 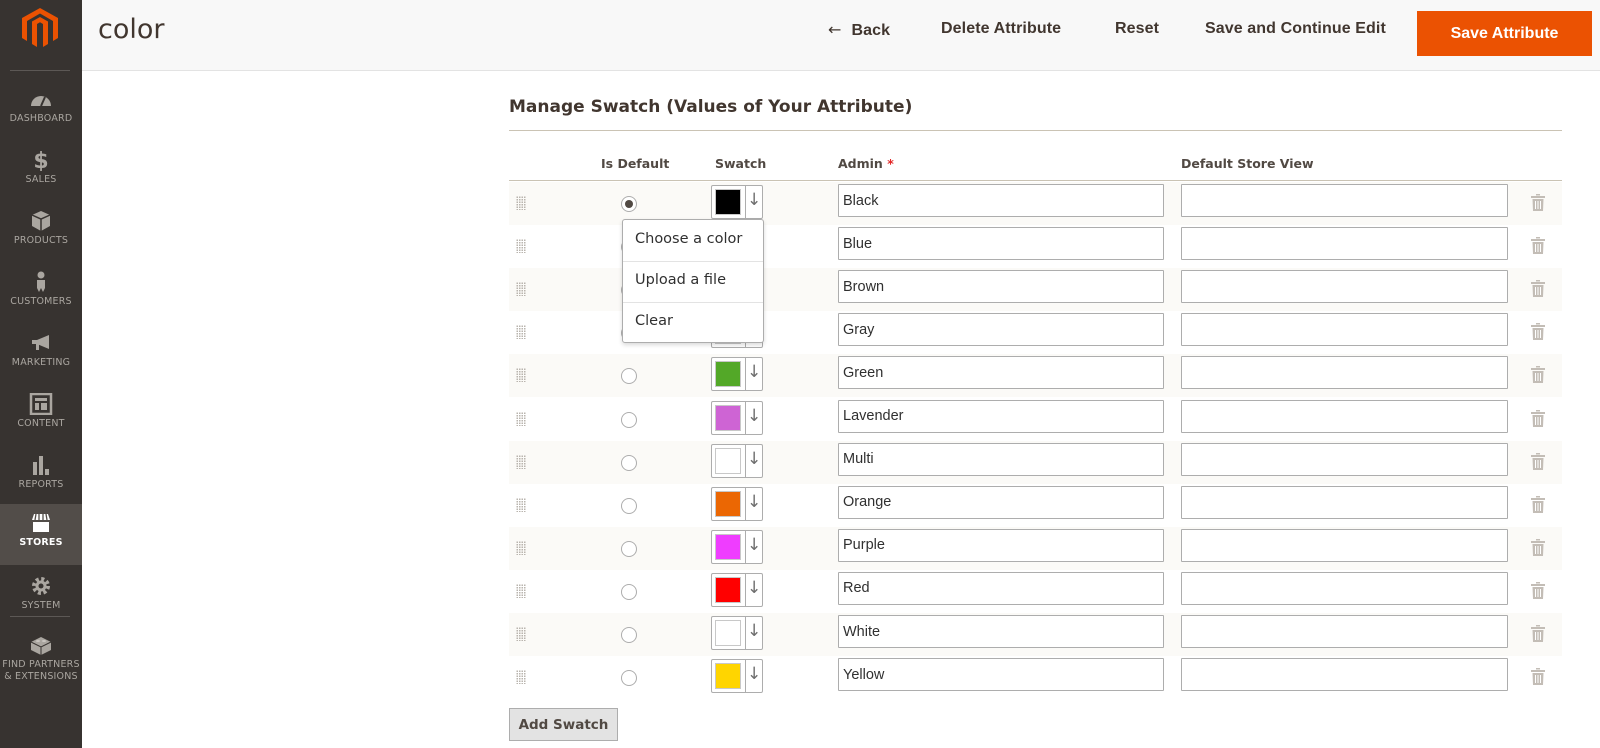 What do you see at coordinates (1137, 29) in the screenshot?
I see `reset-button: Reset` at bounding box center [1137, 29].